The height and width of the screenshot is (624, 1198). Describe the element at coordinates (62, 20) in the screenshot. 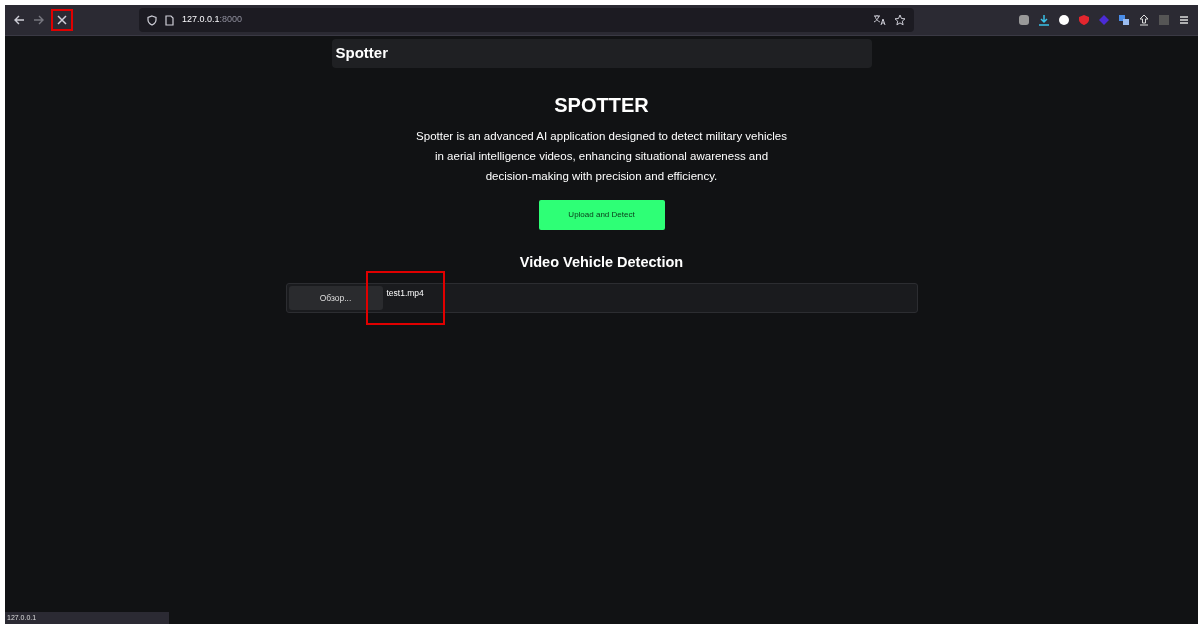

I see `stop-loading-icon` at that location.